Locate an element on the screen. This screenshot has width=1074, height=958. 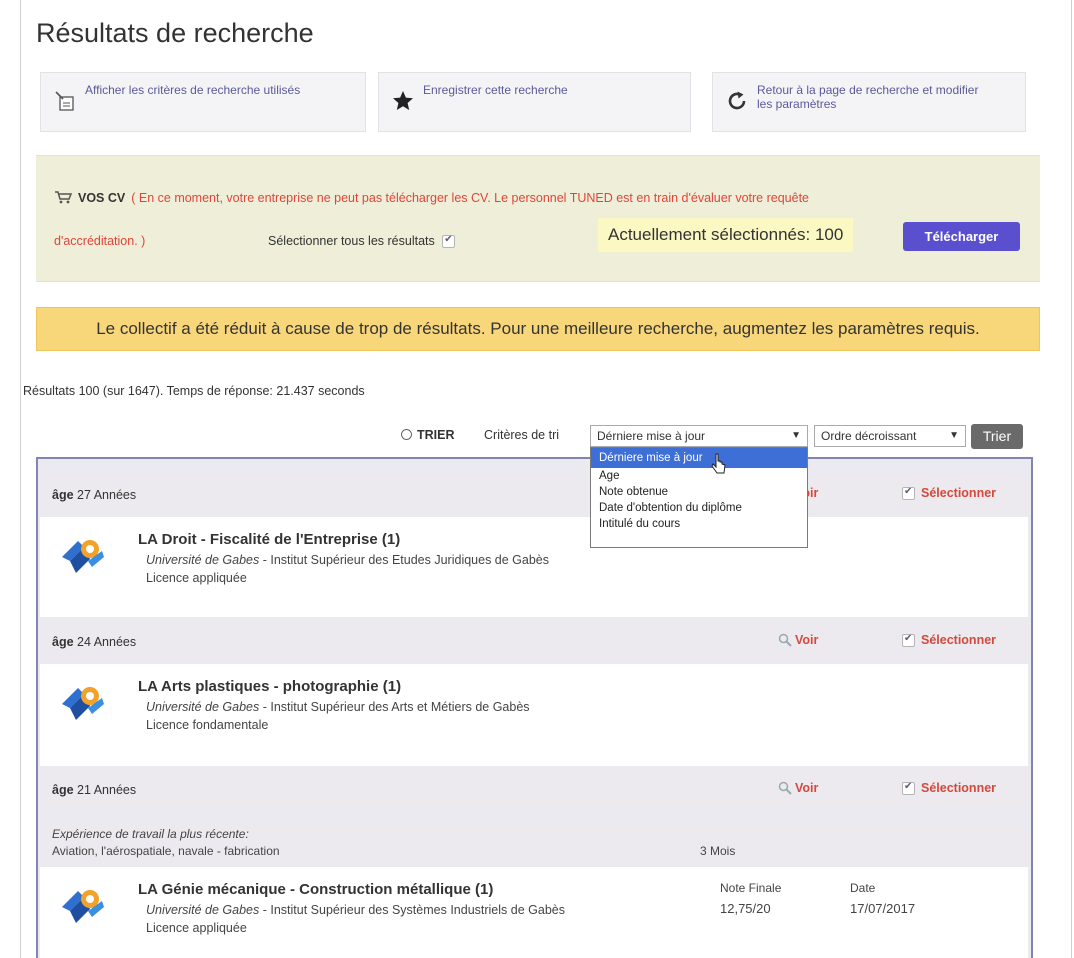
sort-order-value: Ordre décroissant is located at coordinates (869, 436).